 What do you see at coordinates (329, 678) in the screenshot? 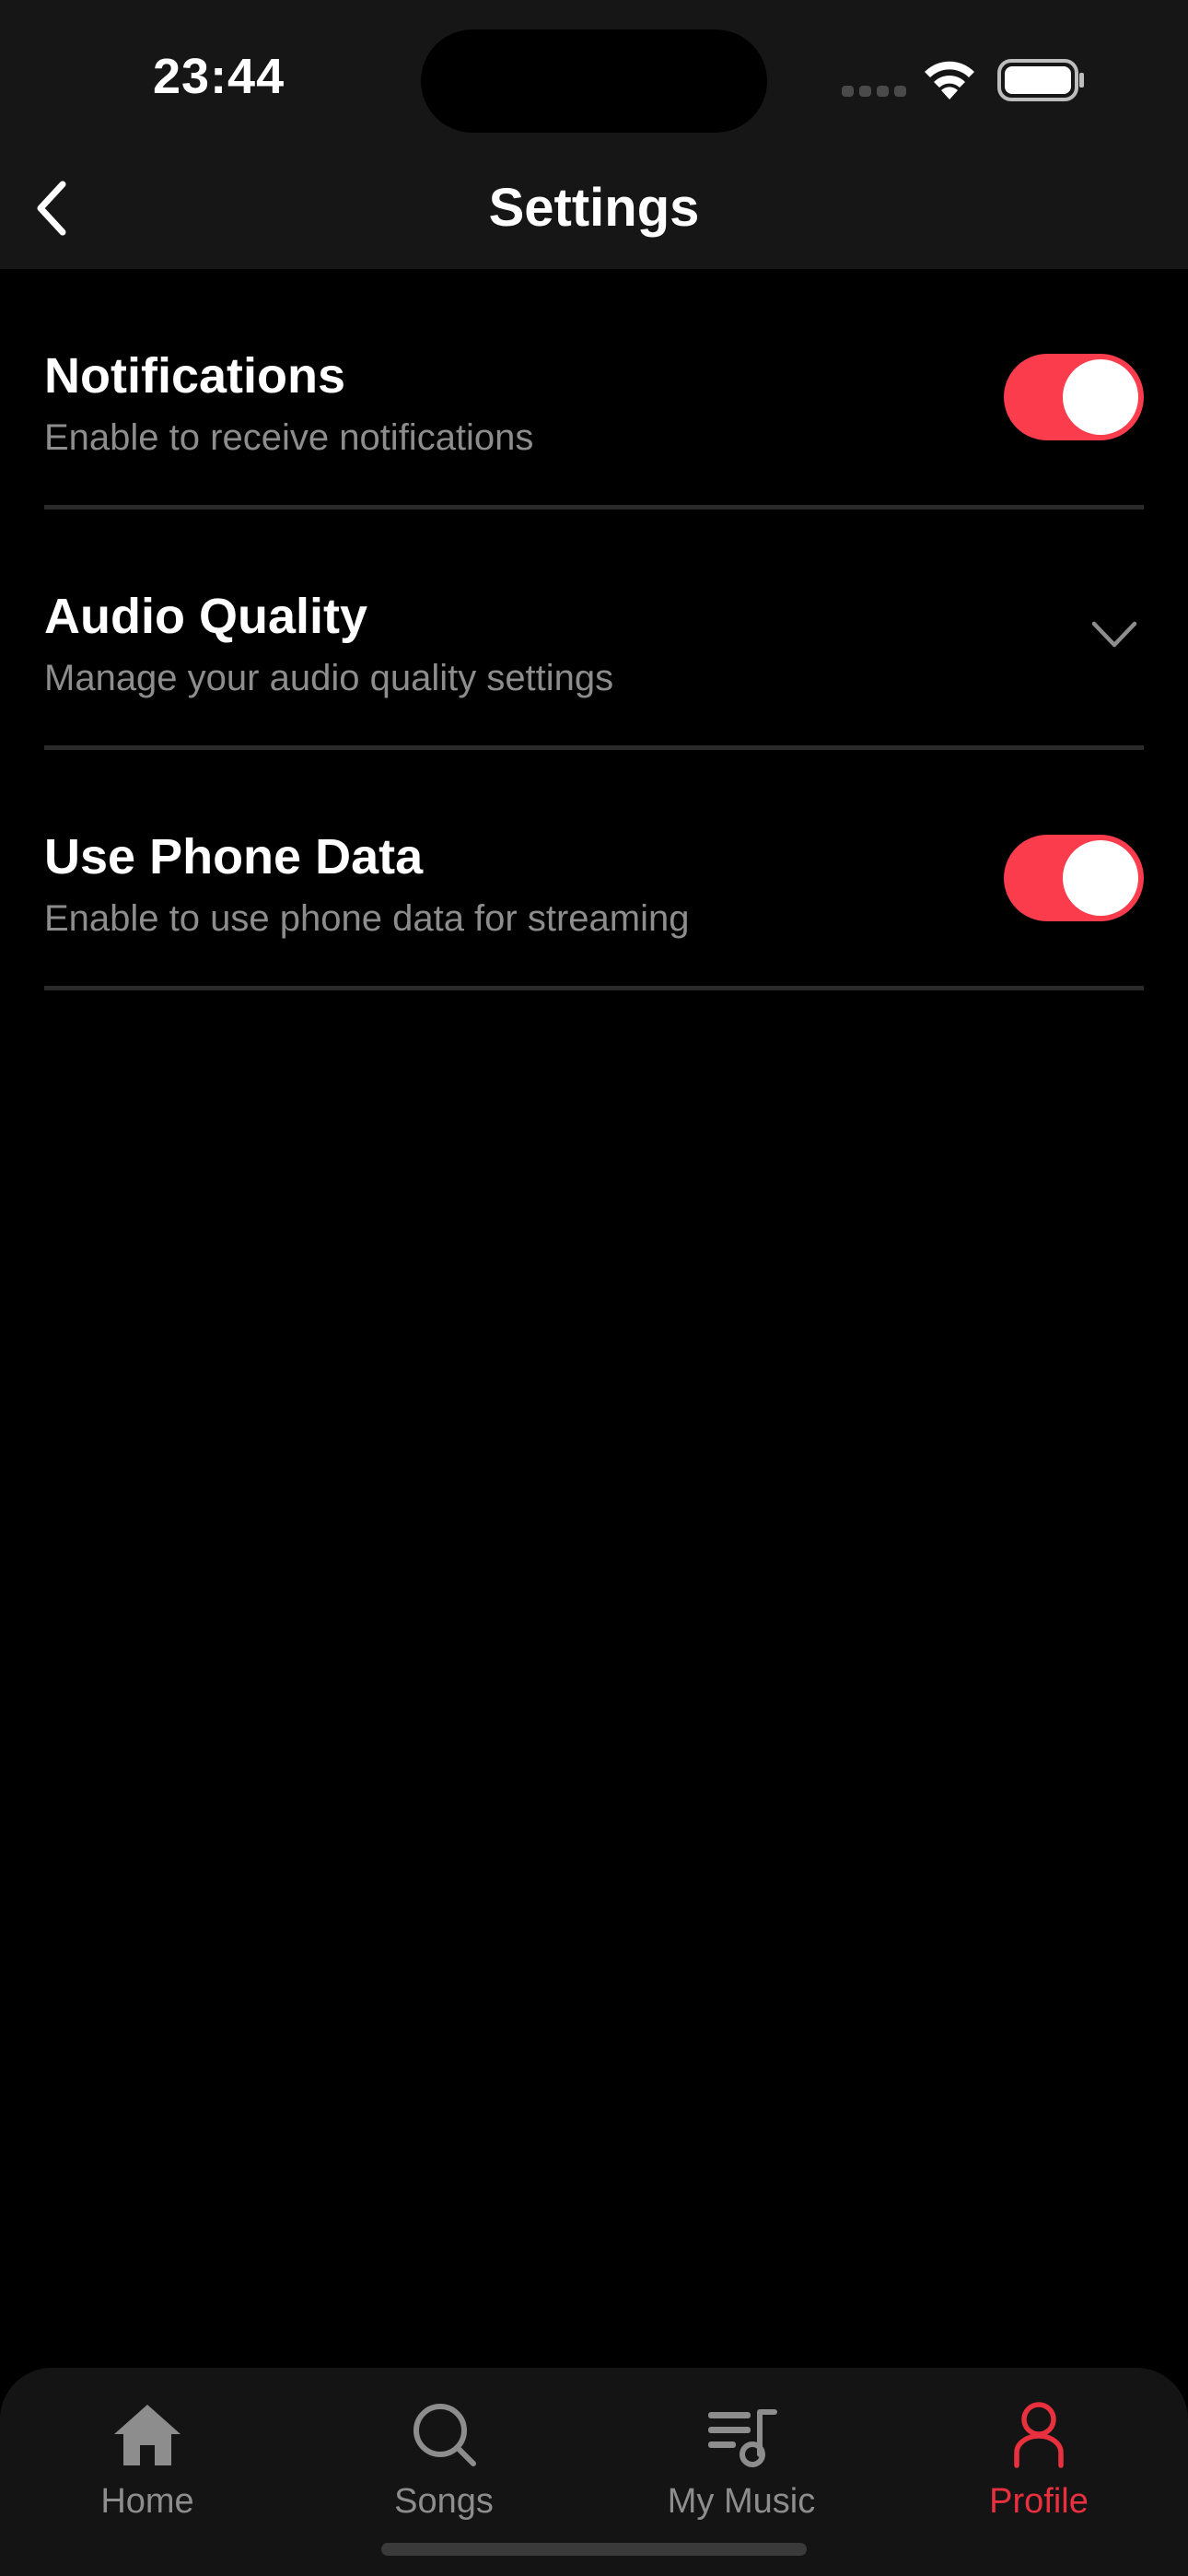
I see `setting-subtitle: Manage your audio quality settings` at bounding box center [329, 678].